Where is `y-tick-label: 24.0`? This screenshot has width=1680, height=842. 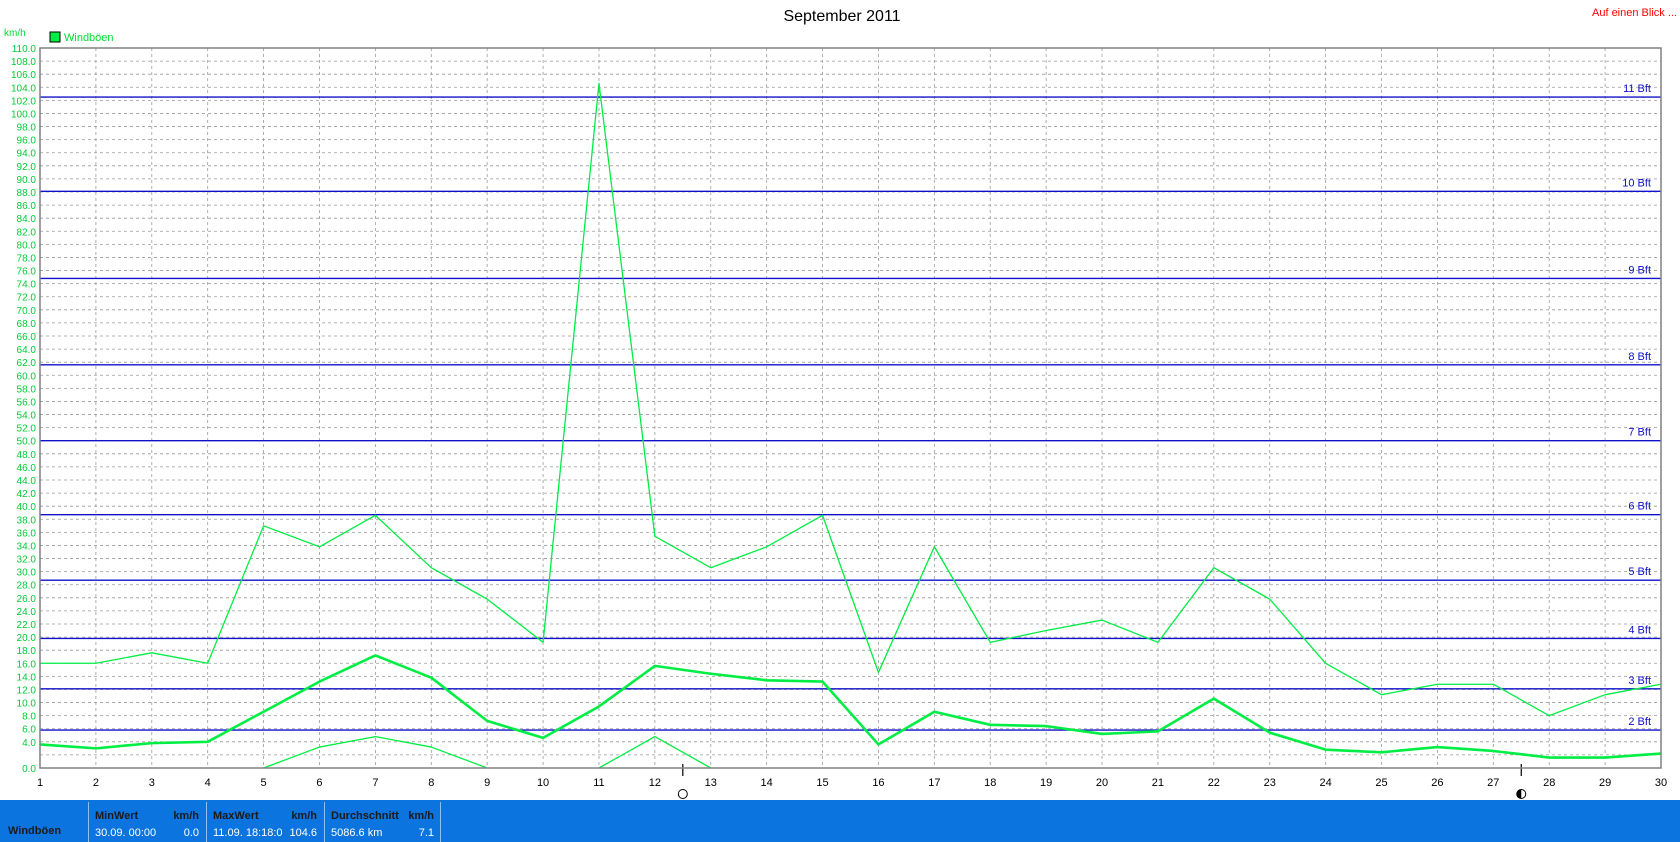 y-tick-label: 24.0 is located at coordinates (27, 612).